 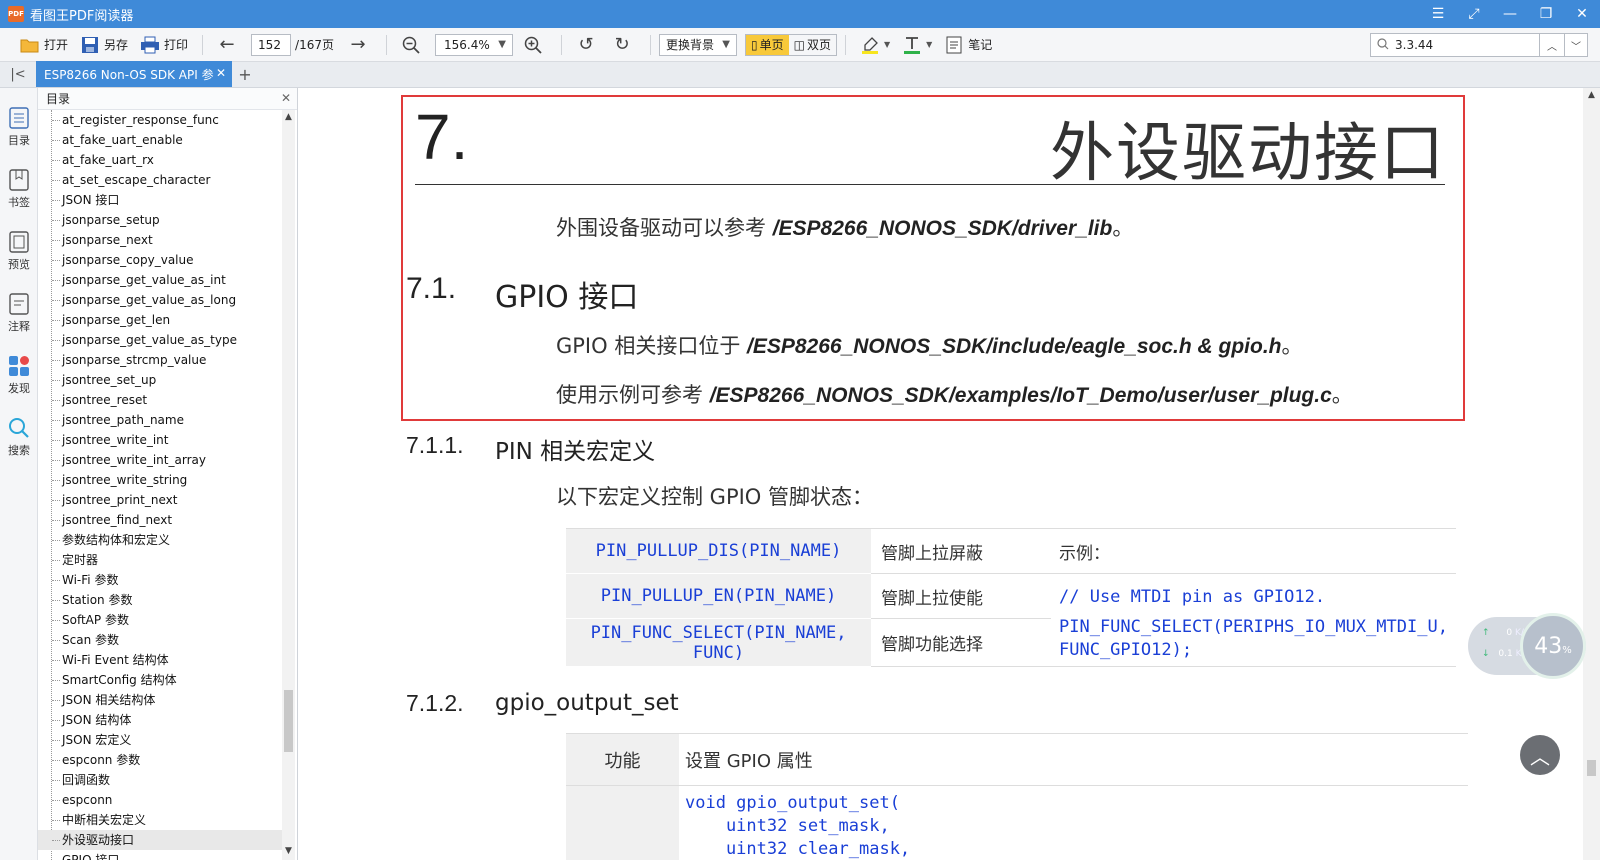 What do you see at coordinates (160, 300) in the screenshot?
I see `toc-item: jsonparse_get_value_as_long` at bounding box center [160, 300].